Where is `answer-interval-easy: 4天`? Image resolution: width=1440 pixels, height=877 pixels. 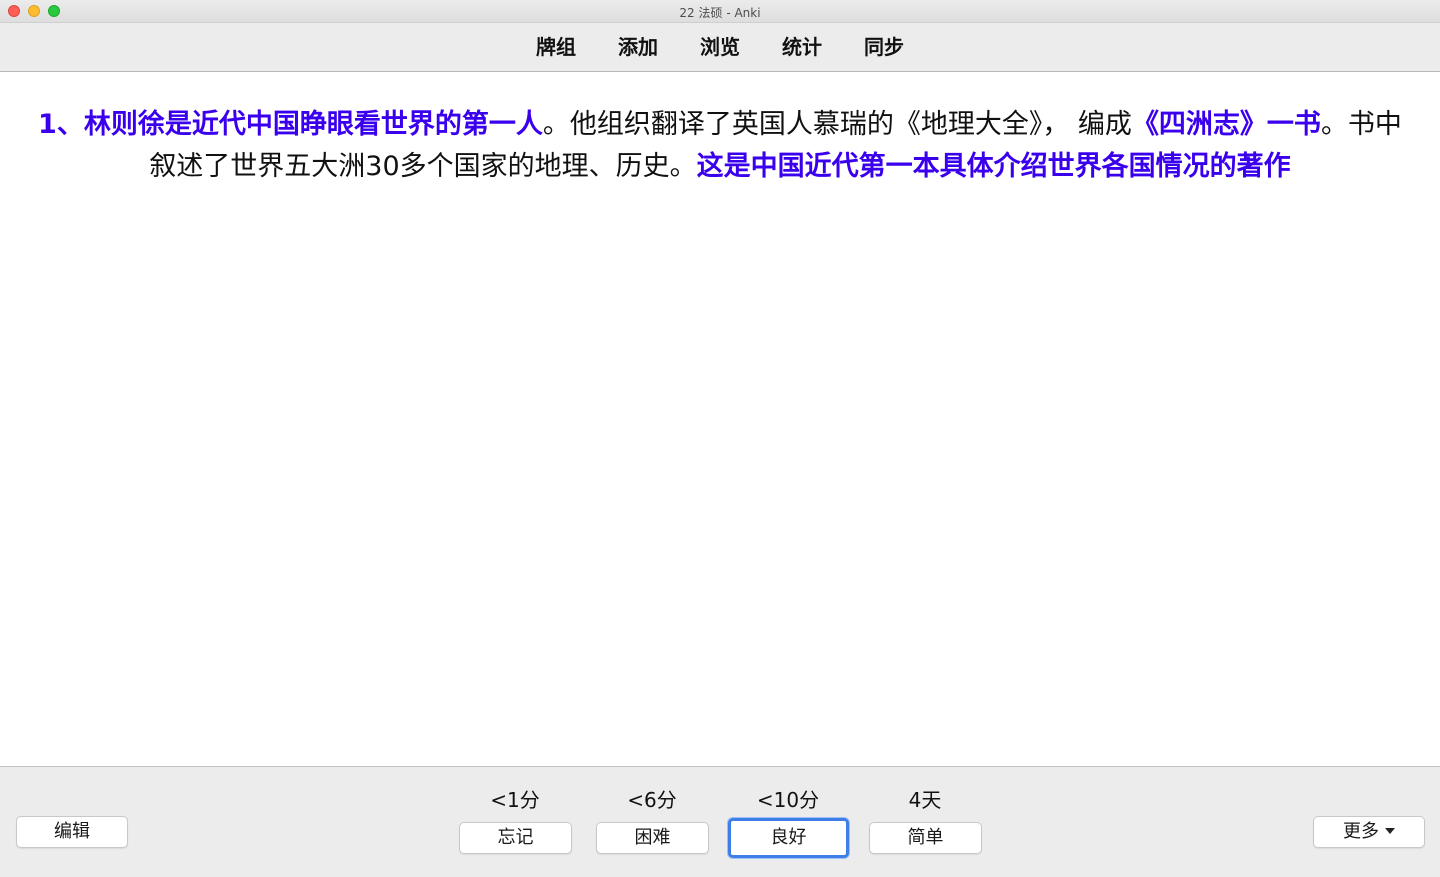
answer-interval-easy: 4天 is located at coordinates (925, 800).